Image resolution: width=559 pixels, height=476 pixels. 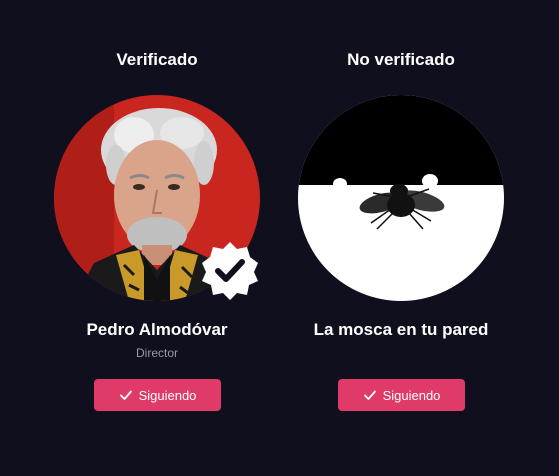 What do you see at coordinates (156, 353) in the screenshot?
I see `verified-profile-role: Director` at bounding box center [156, 353].